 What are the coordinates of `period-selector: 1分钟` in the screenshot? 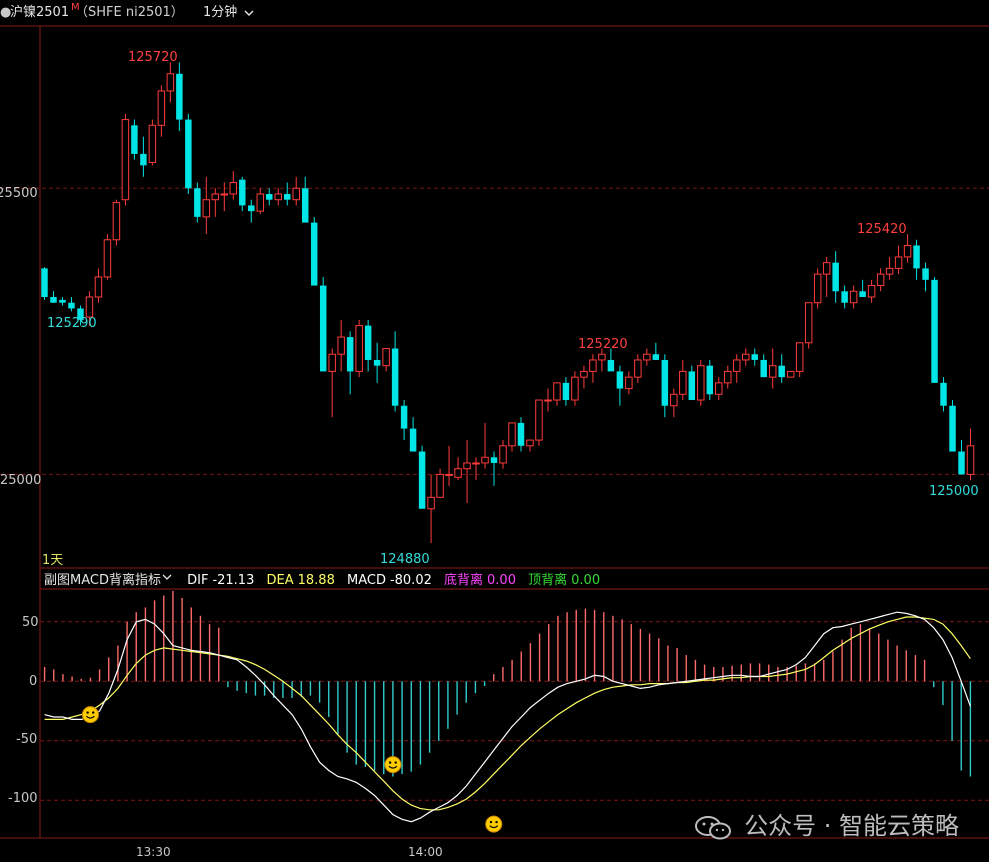 It's located at (220, 13).